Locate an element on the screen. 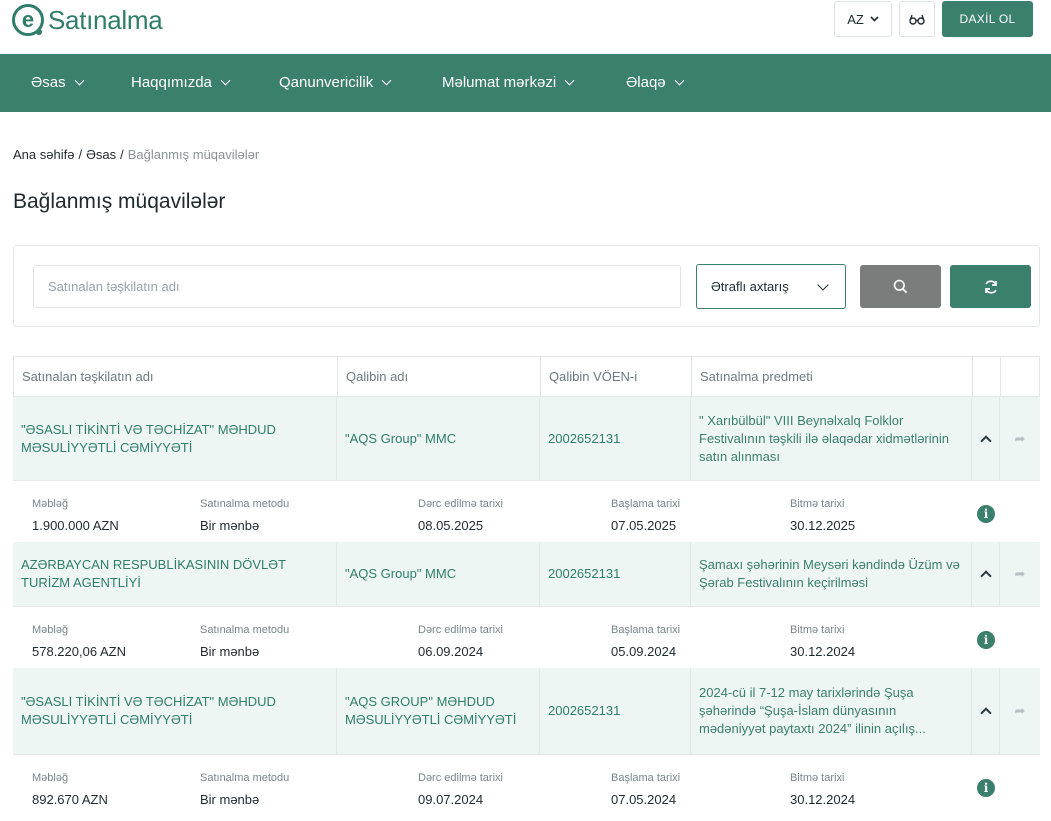 The image size is (1051, 821). detail-published: Dərc edilmə tarixi 06.09.2024 is located at coordinates (460, 641).